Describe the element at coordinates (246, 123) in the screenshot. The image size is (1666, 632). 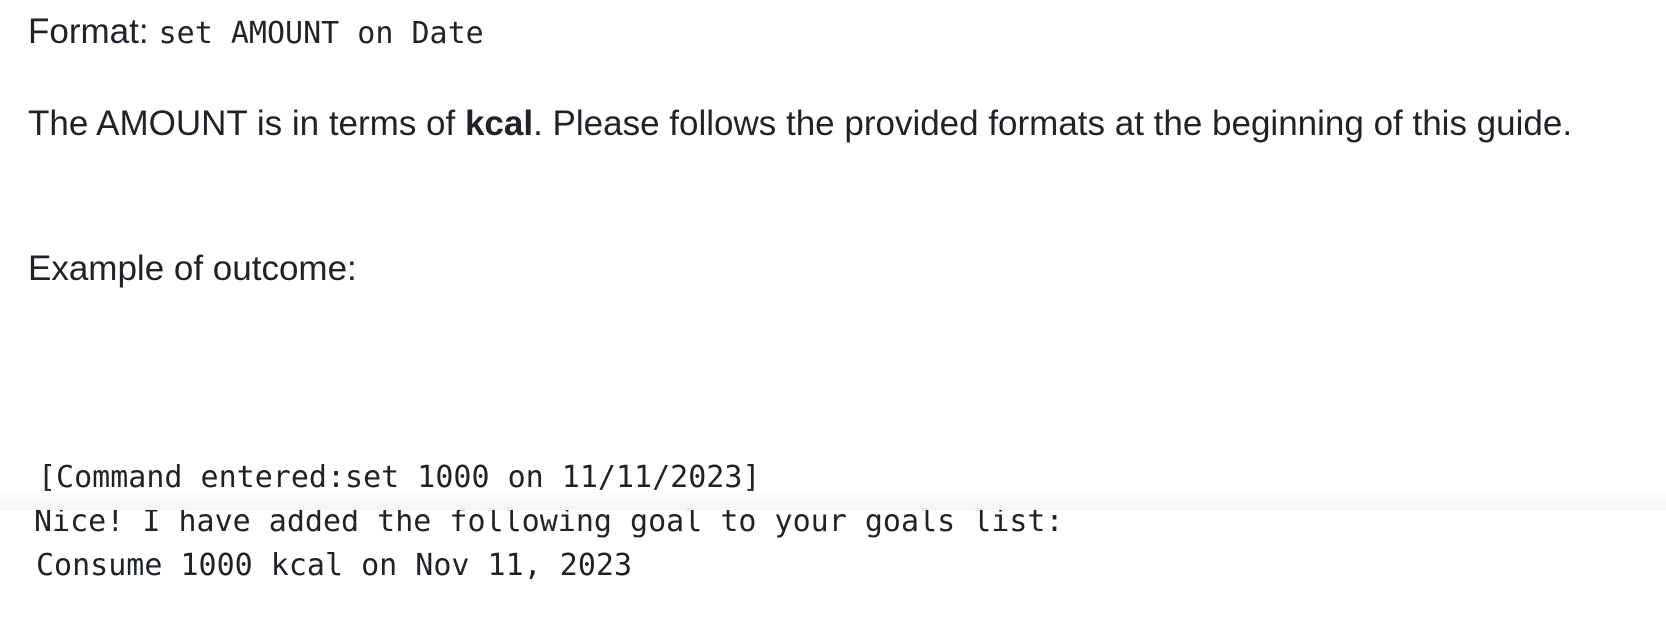
I see `paragraph-text-start: The AMOUNT is in terms of` at that location.